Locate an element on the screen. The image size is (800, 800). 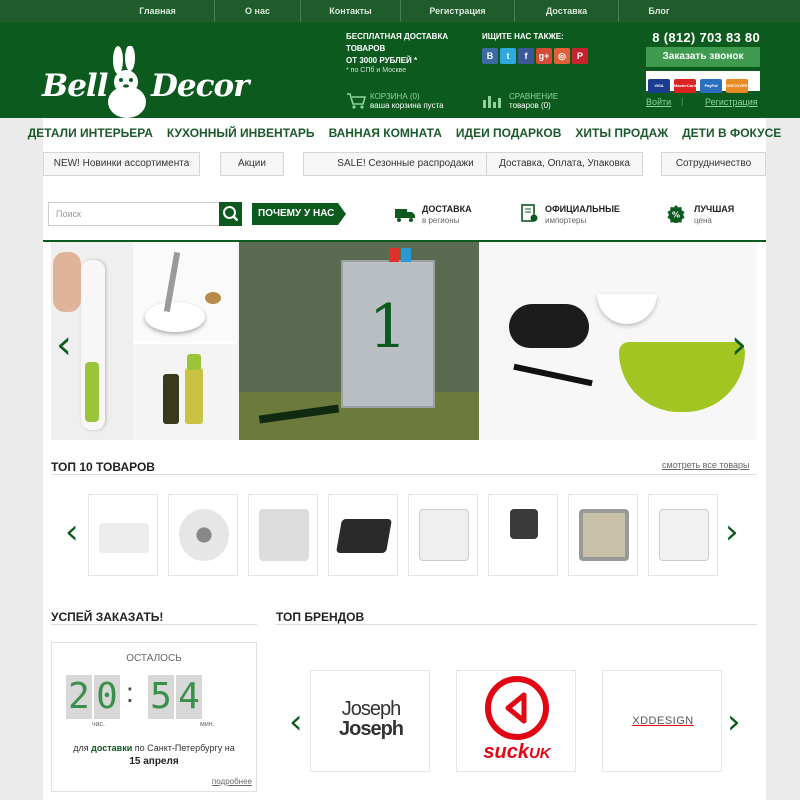
timer-hour-digit-2: 0 is located at coordinates (107, 697).